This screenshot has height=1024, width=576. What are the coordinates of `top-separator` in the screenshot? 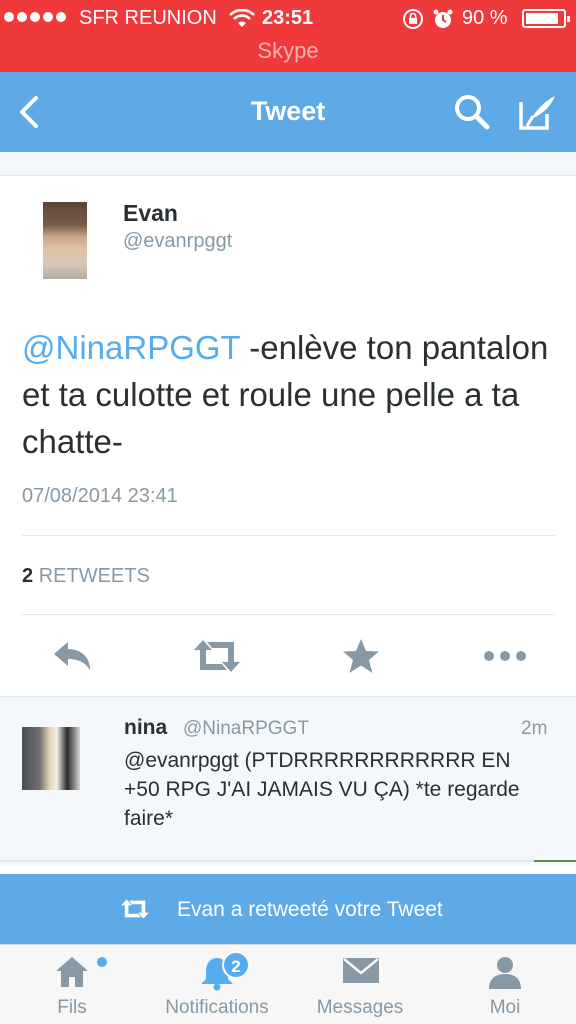 It's located at (288, 164).